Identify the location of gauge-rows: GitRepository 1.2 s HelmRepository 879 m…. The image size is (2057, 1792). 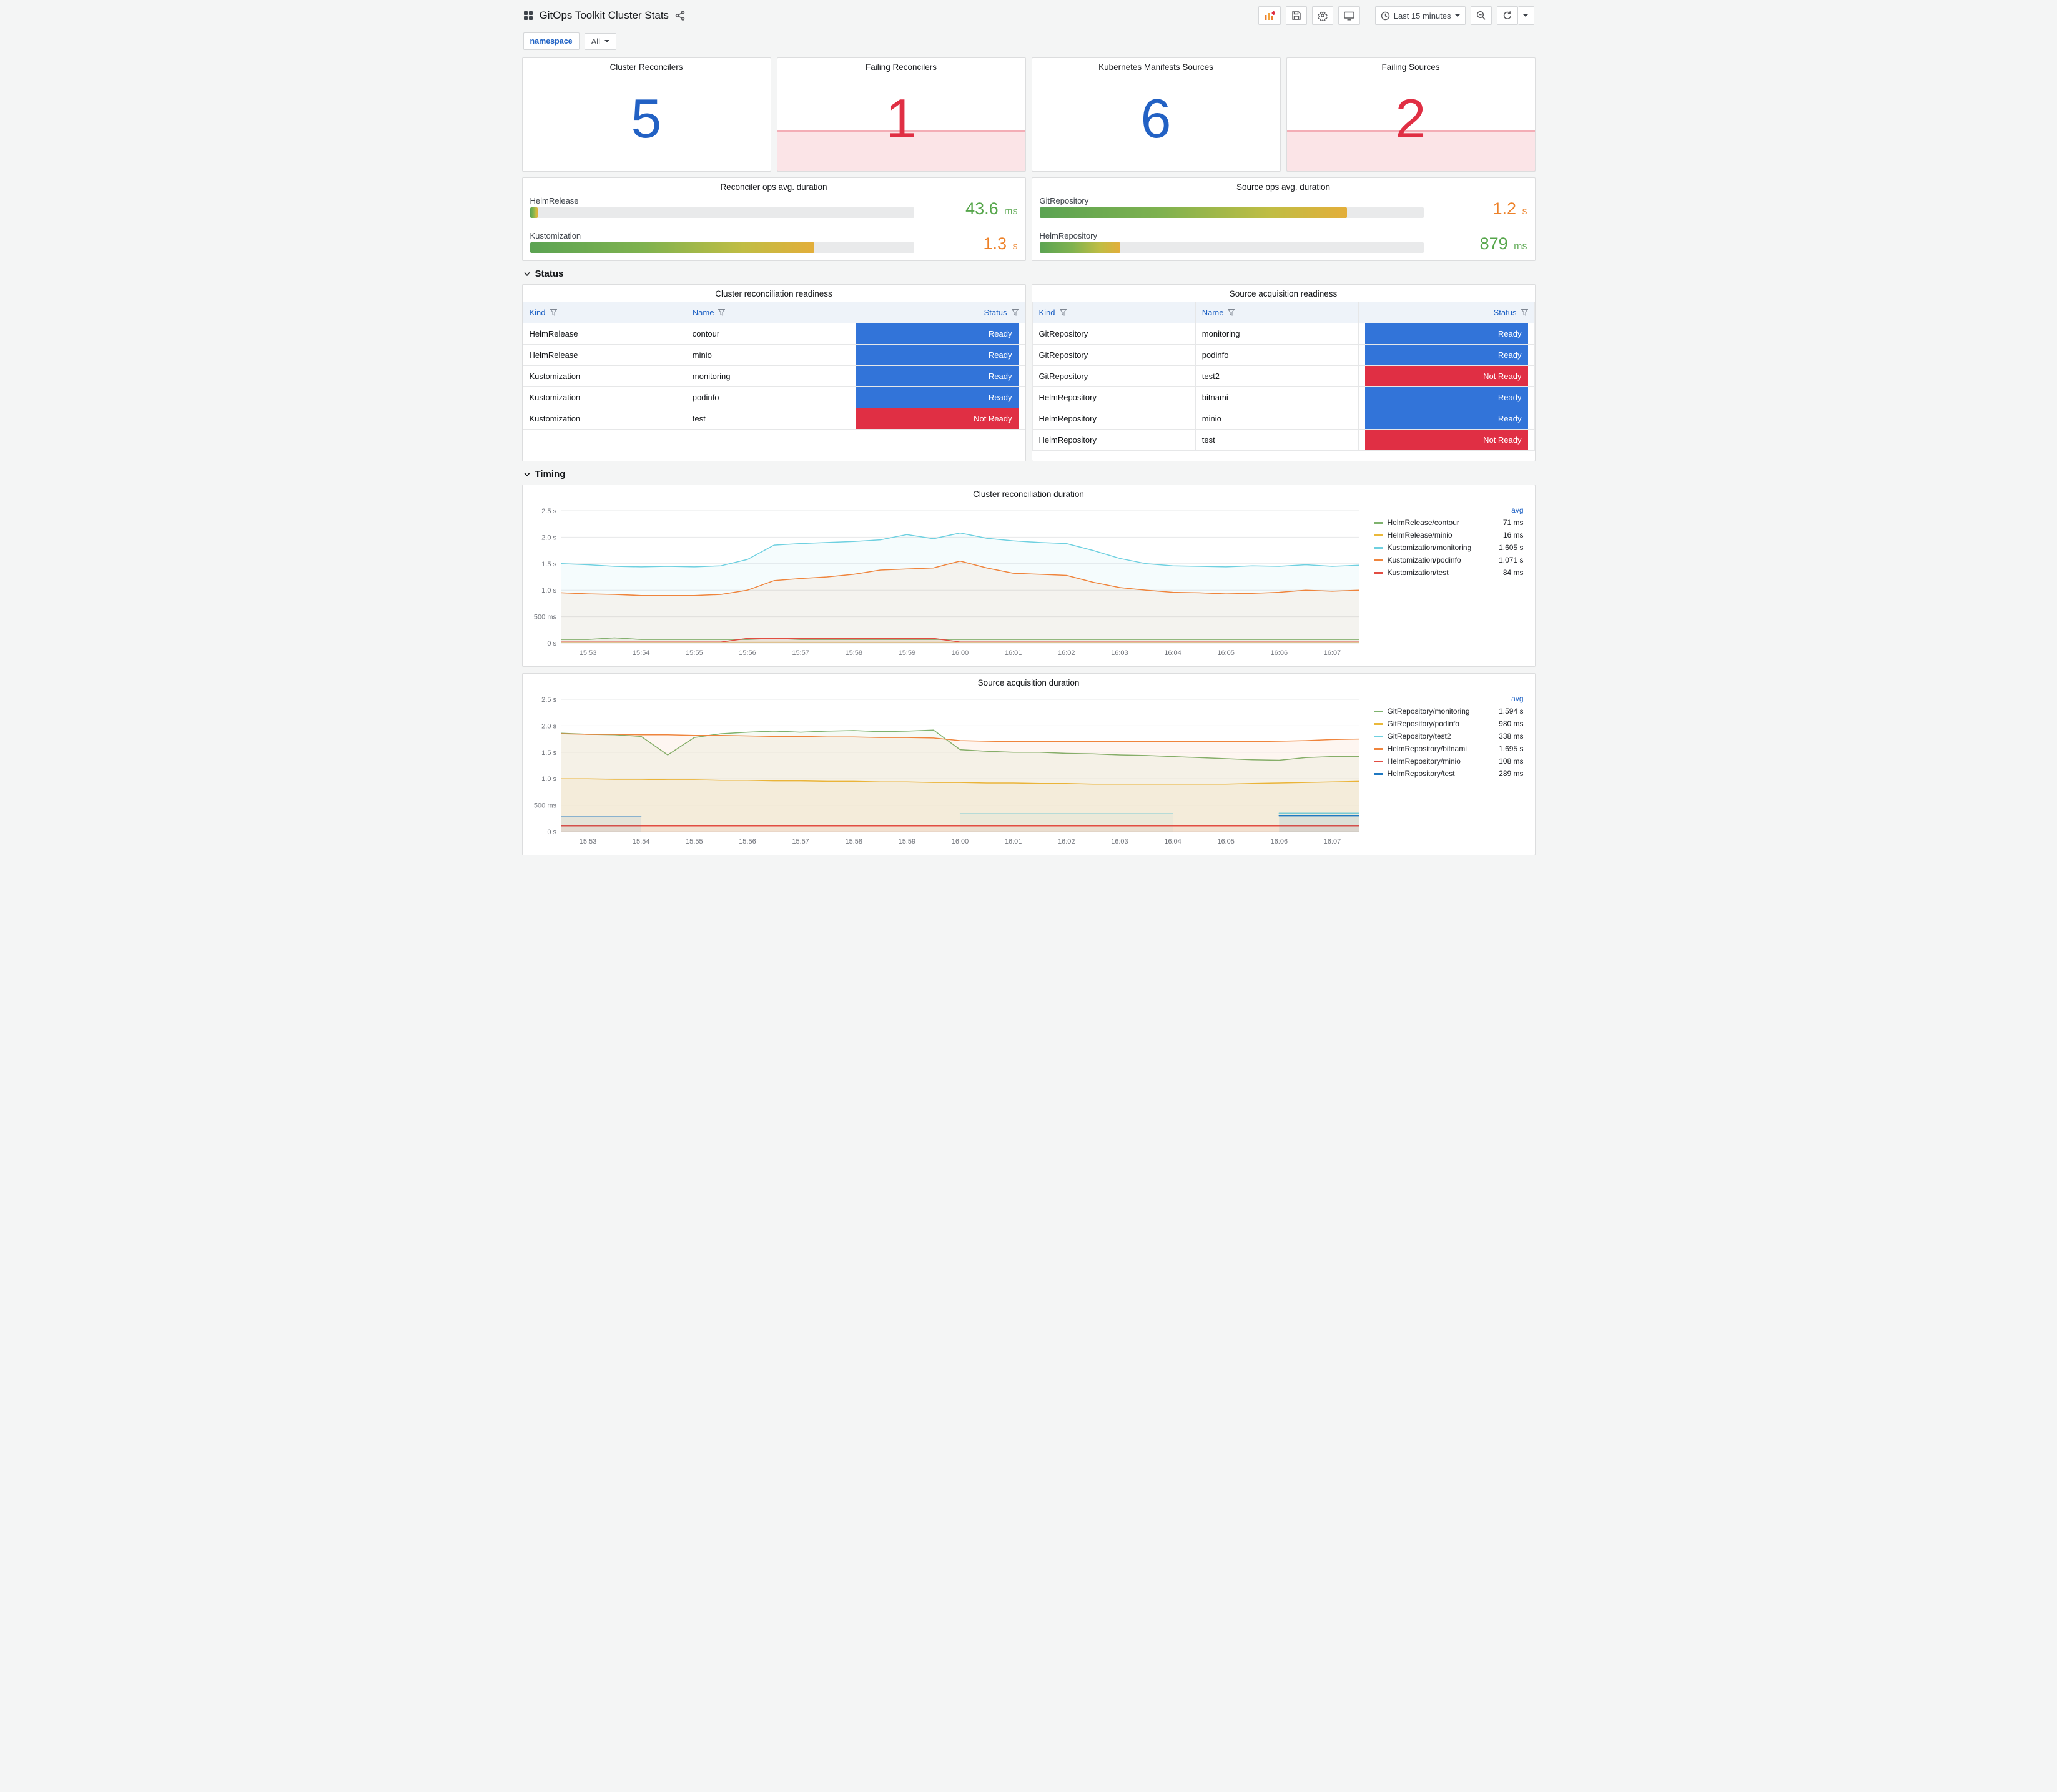
(1283, 224).